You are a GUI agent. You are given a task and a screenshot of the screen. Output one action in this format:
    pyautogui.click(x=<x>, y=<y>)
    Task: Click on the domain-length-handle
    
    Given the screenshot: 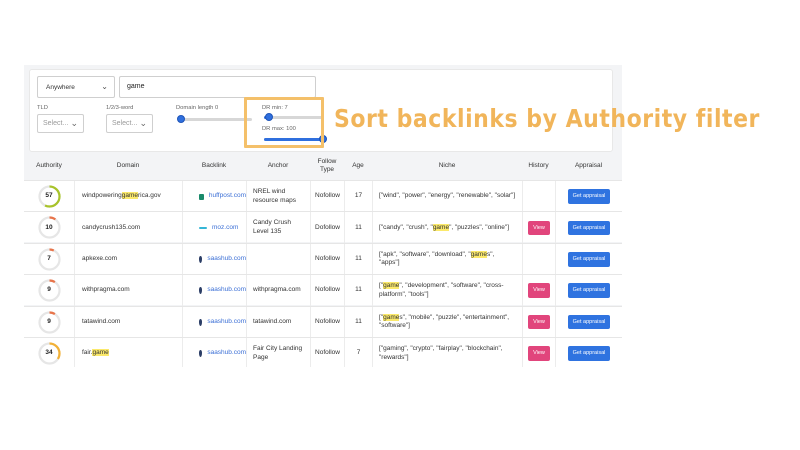 What is the action you would take?
    pyautogui.click(x=181, y=119)
    